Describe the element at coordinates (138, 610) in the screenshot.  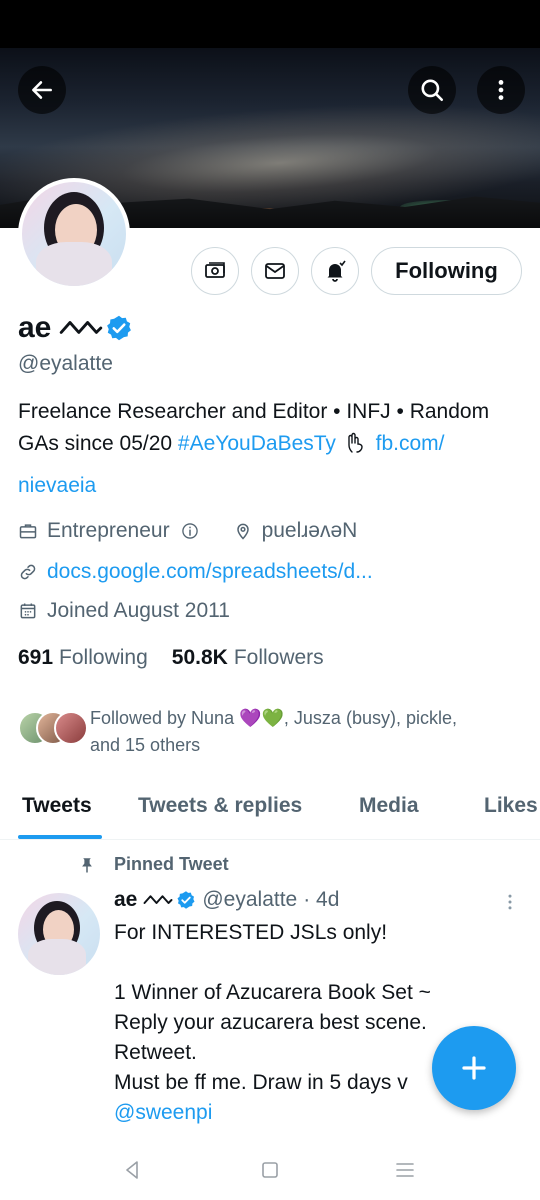
I see `profile-joined-date: Joined August 2011` at that location.